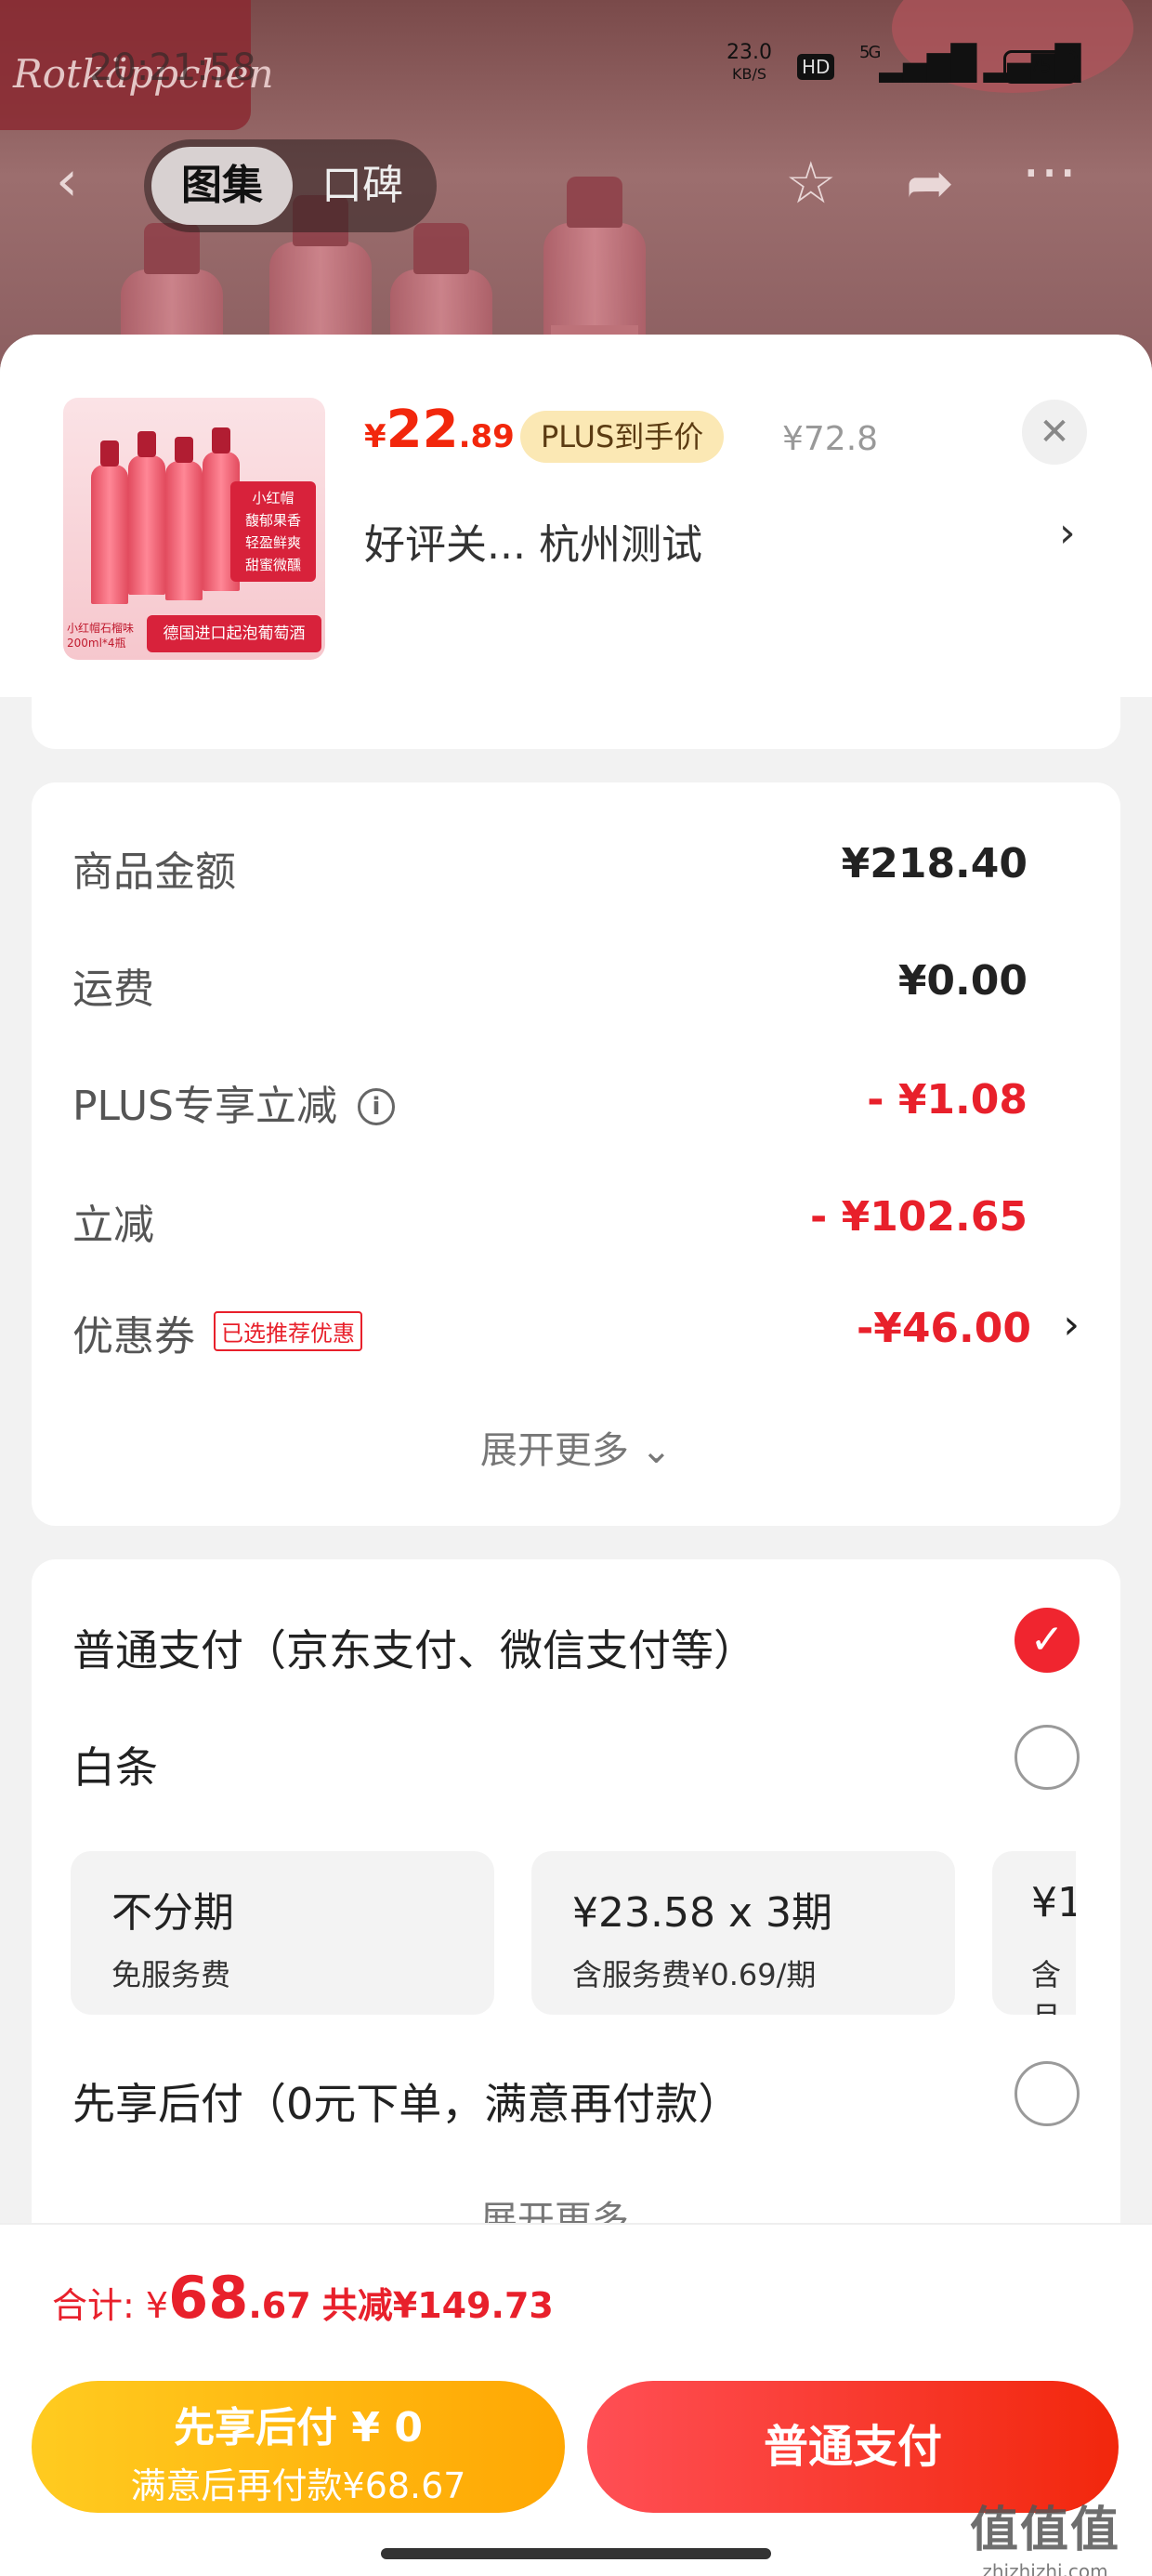 This screenshot has width=1152, height=2576. What do you see at coordinates (1040, 67) in the screenshot?
I see `battery-icon: 75` at bounding box center [1040, 67].